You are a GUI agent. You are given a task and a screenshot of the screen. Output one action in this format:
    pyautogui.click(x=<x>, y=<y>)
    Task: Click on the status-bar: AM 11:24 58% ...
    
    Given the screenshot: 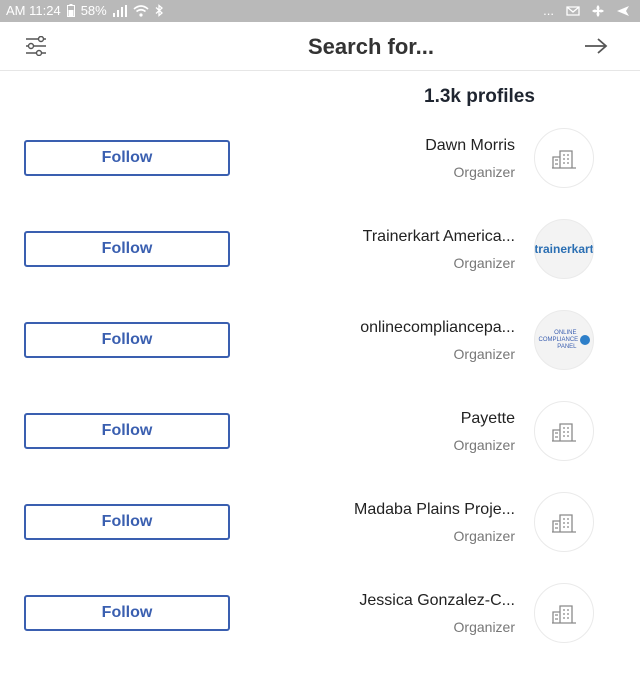 What is the action you would take?
    pyautogui.click(x=320, y=11)
    